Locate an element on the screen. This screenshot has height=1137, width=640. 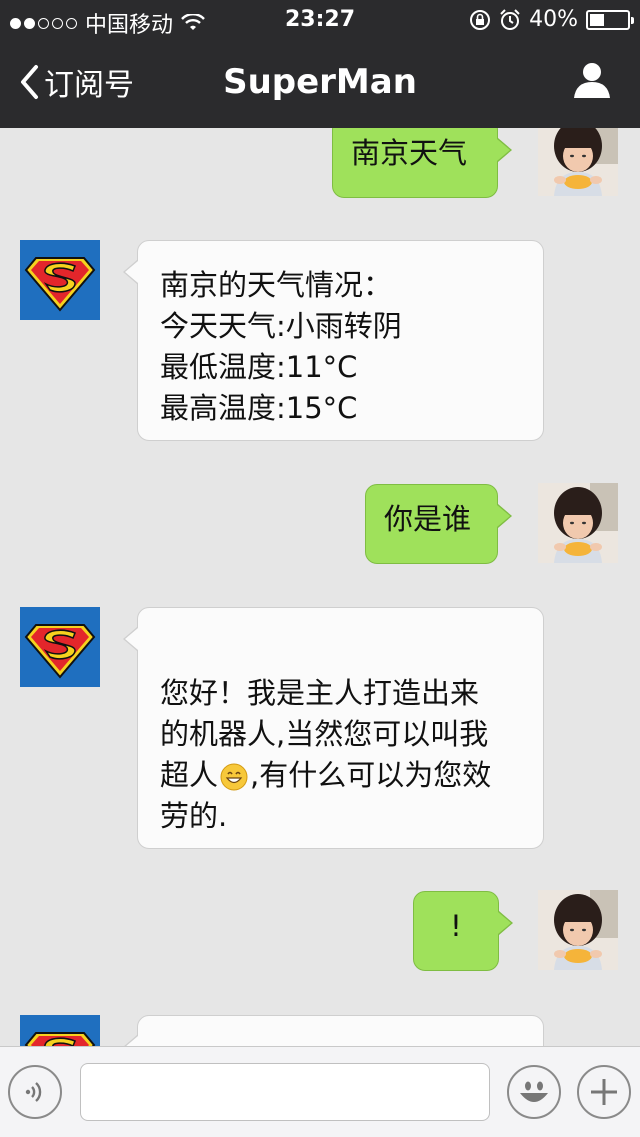
message-text: 最高温度:15°C is located at coordinates (259, 408).